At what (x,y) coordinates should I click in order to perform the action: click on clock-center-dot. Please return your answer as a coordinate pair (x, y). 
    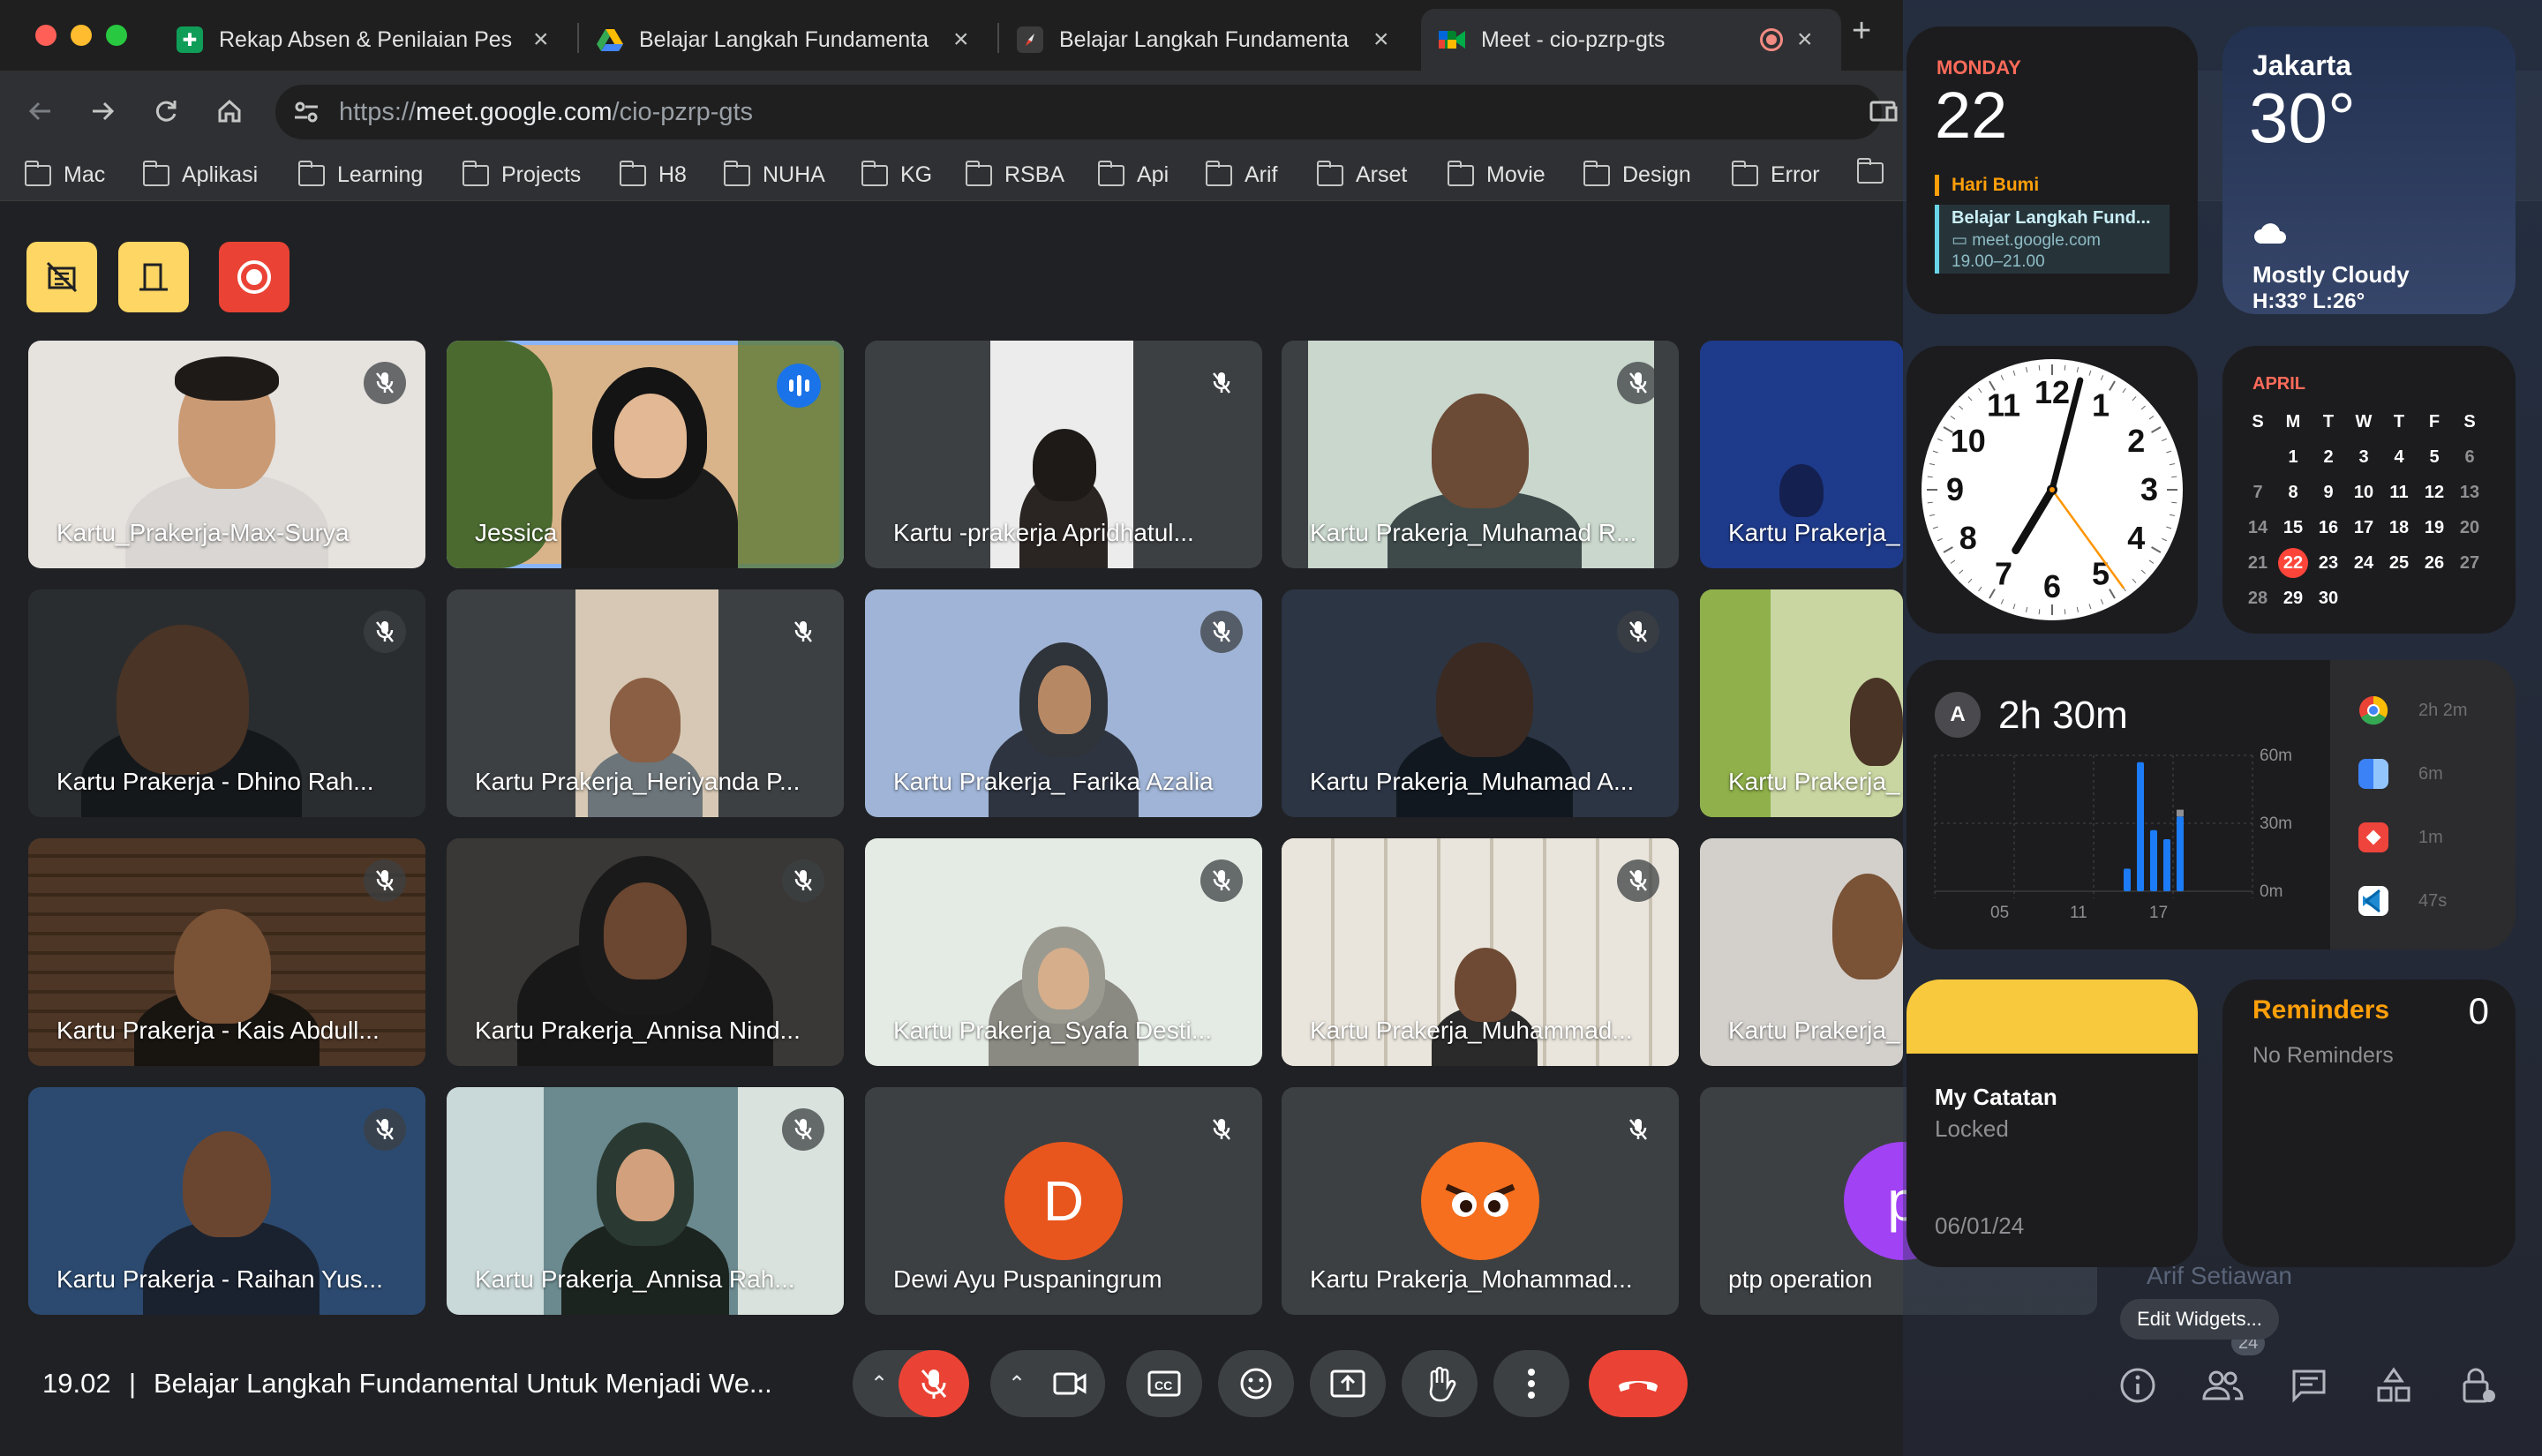
    Looking at the image, I should click on (2052, 489).